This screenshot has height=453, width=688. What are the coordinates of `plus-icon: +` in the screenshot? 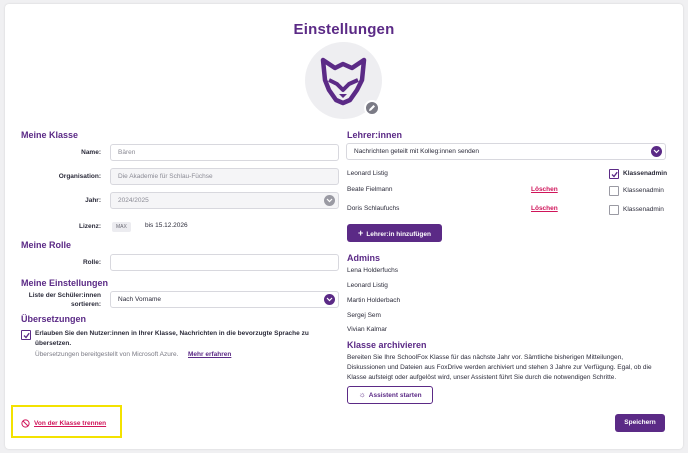 It's located at (361, 233).